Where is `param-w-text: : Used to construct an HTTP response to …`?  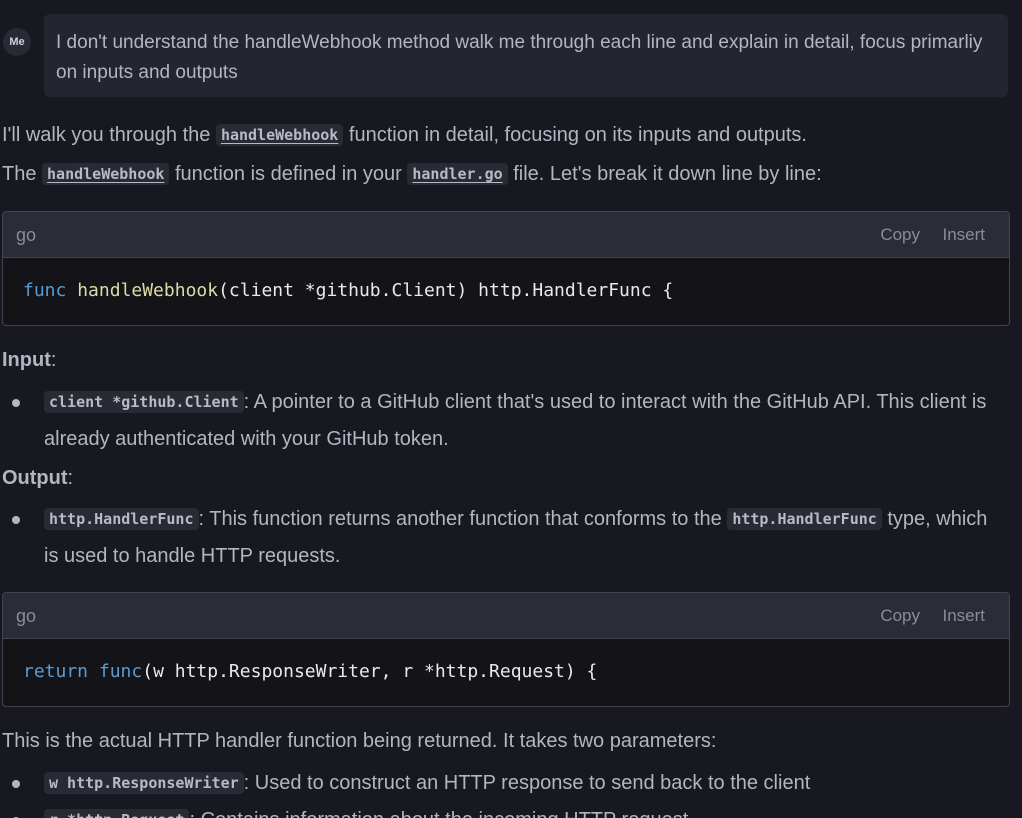
param-w-text: : Used to construct an HTTP response to … is located at coordinates (527, 783).